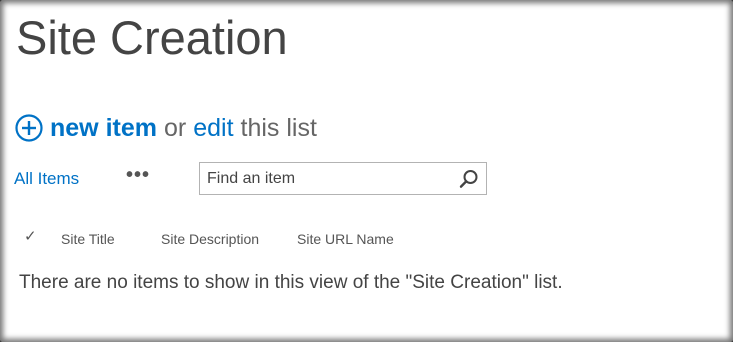  What do you see at coordinates (278, 127) in the screenshot?
I see `this-list-text: this list` at bounding box center [278, 127].